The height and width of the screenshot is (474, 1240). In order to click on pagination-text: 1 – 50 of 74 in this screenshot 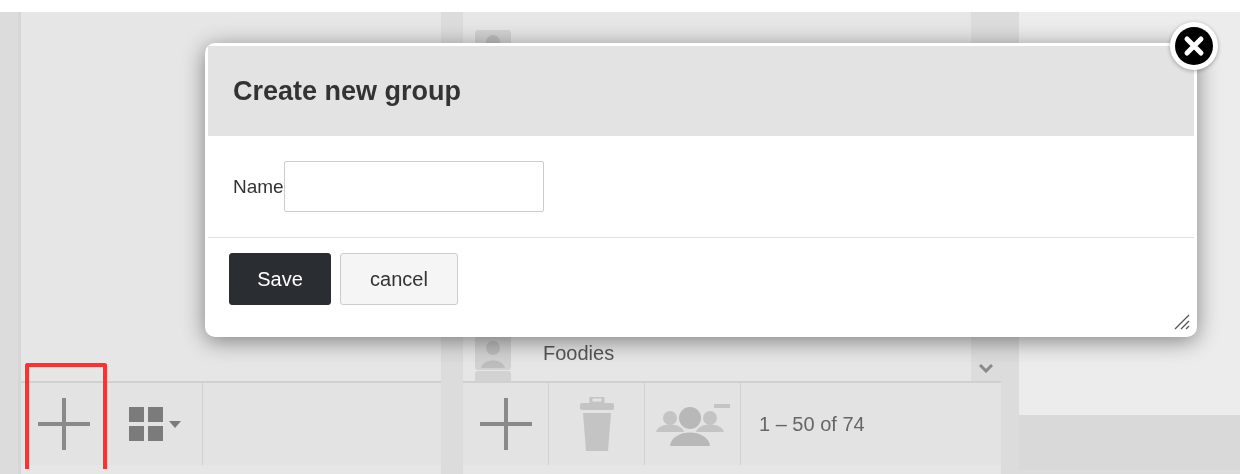, I will do `click(811, 424)`.